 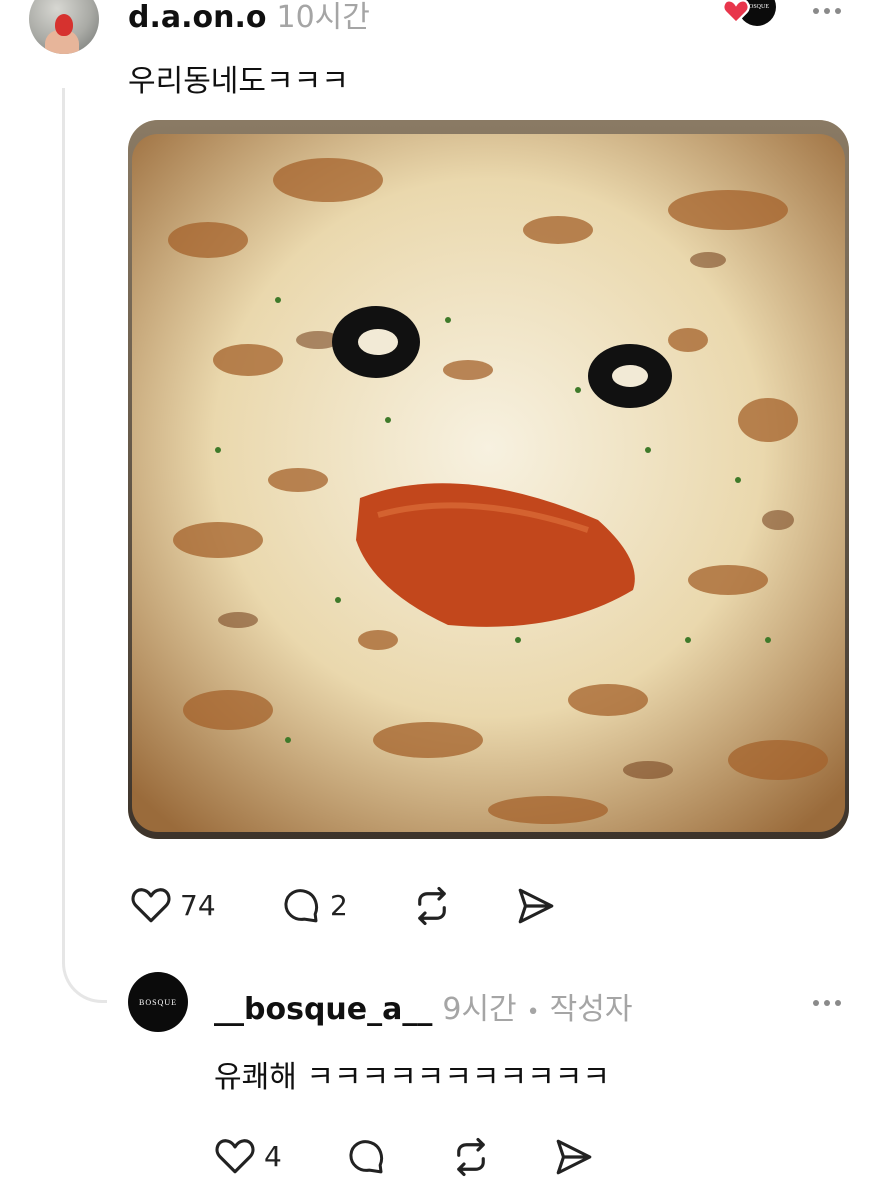 What do you see at coordinates (376, 342) in the screenshot?
I see `olive-left` at bounding box center [376, 342].